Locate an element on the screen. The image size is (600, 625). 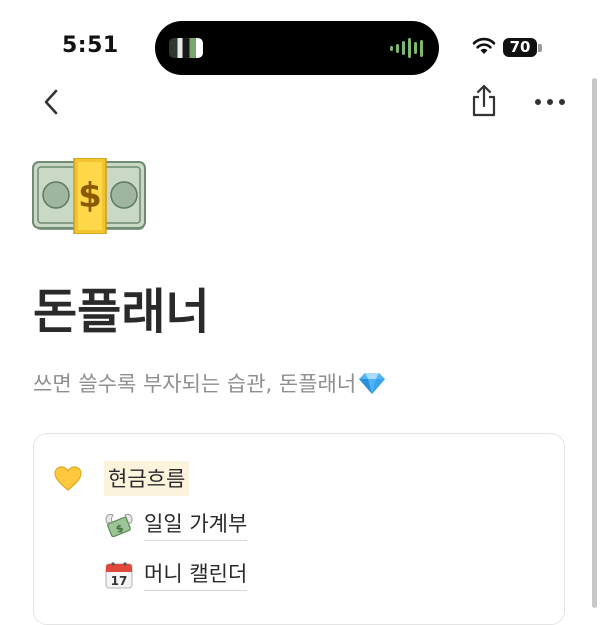
dynamic-island is located at coordinates (297, 48).